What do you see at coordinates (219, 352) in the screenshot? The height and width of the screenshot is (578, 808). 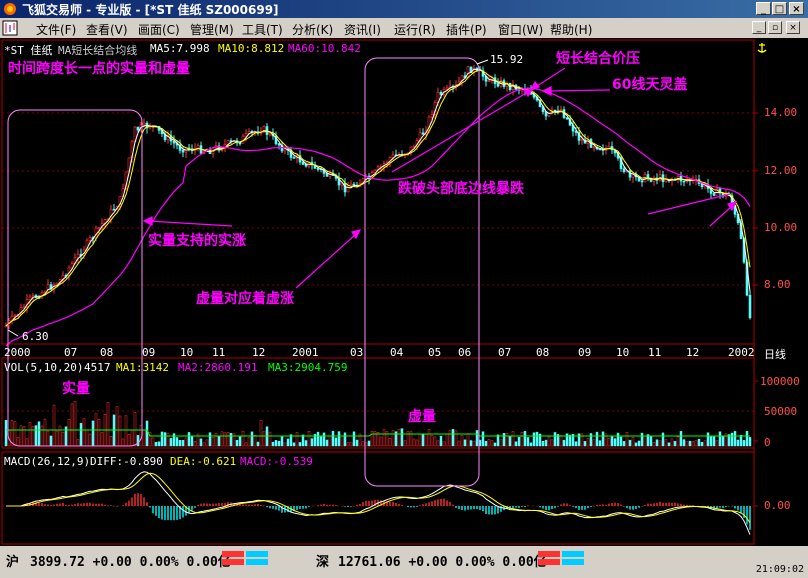 I see `date-tick: 11` at bounding box center [219, 352].